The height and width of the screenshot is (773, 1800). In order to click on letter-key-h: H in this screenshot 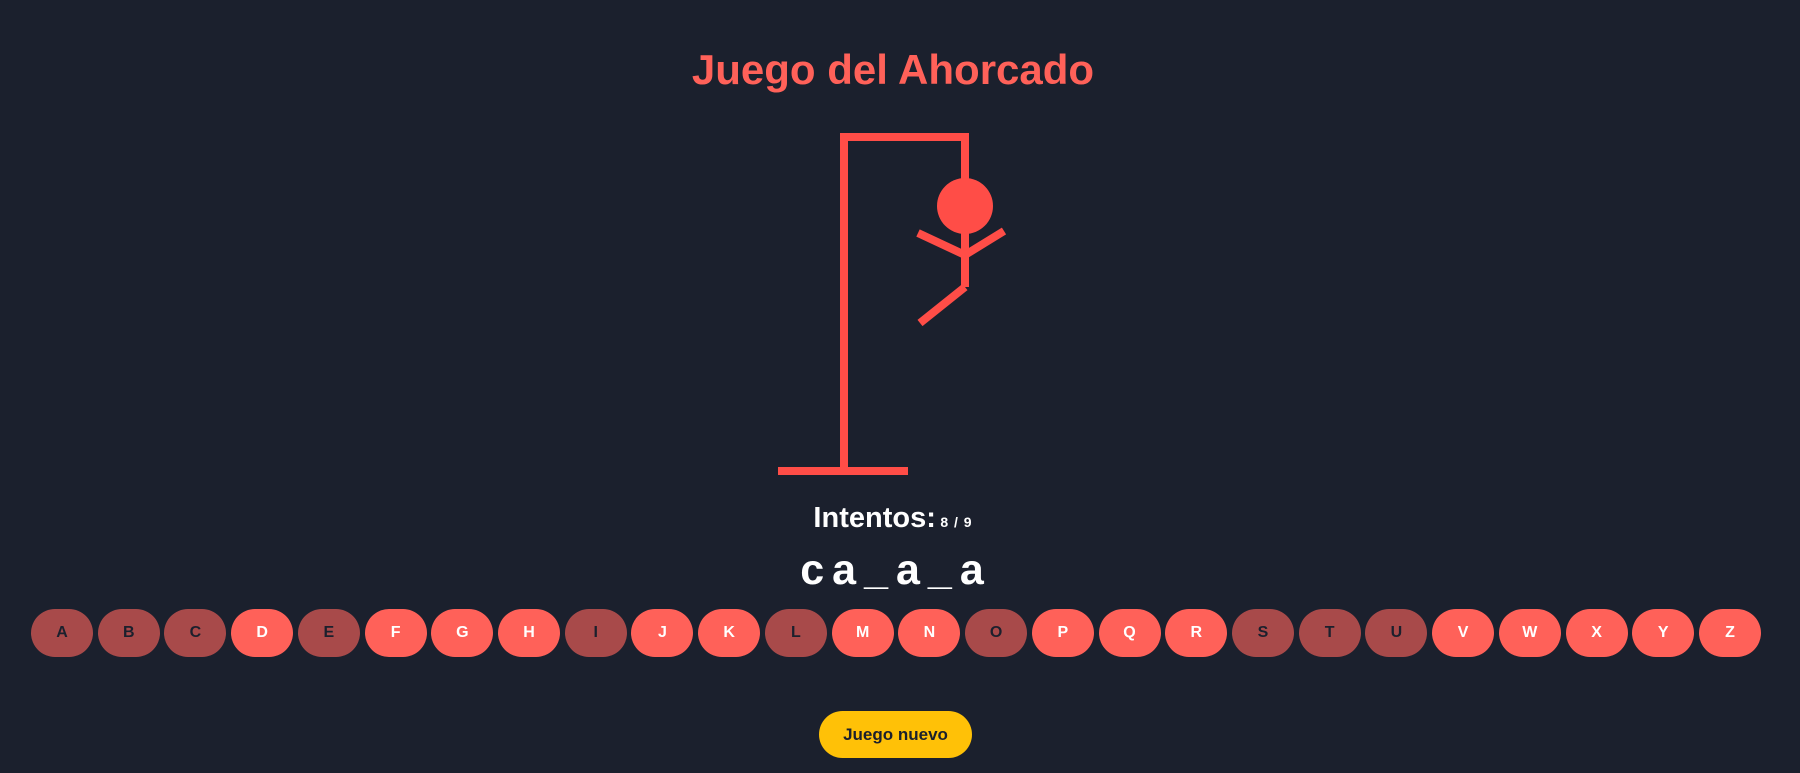, I will do `click(529, 633)`.